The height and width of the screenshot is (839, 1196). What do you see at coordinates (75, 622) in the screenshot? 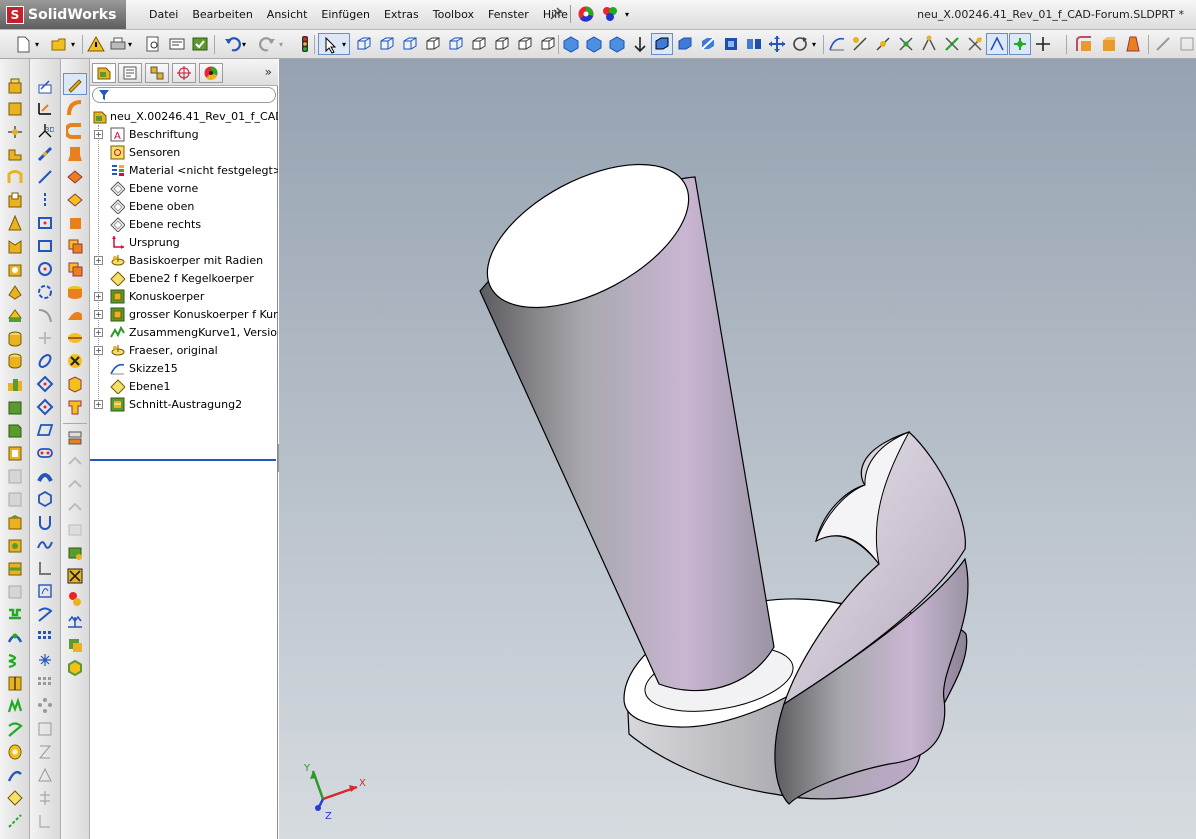
I see `scale-icon` at bounding box center [75, 622].